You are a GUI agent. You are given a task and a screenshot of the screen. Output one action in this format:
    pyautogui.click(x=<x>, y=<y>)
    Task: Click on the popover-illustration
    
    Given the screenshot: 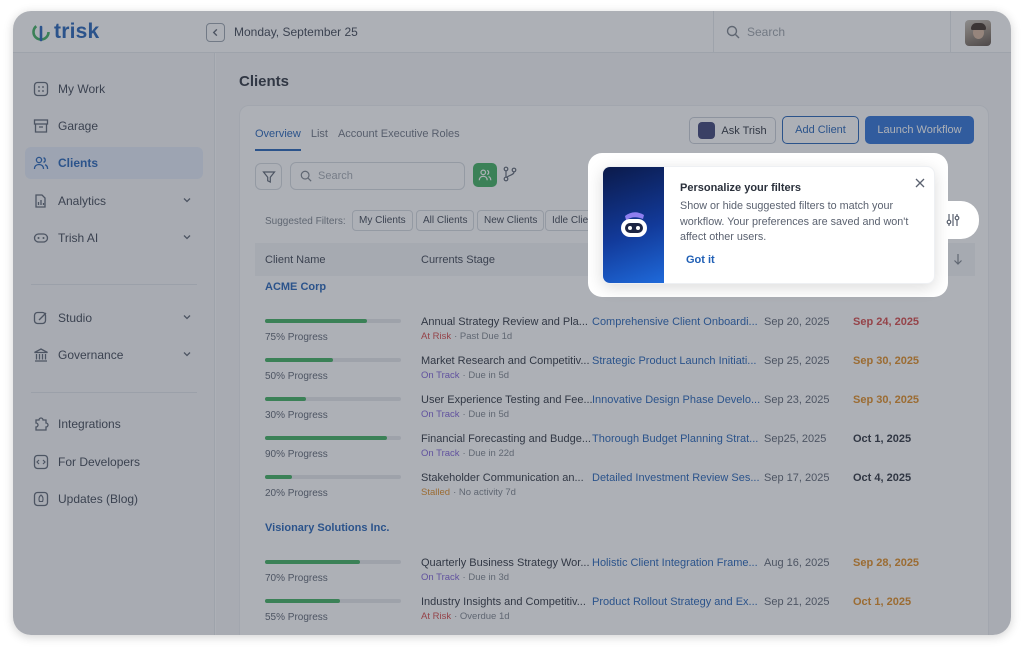 What is the action you would take?
    pyautogui.click(x=633, y=225)
    